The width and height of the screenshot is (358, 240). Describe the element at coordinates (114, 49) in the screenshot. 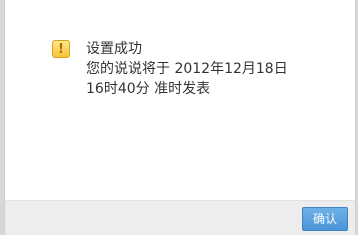

I see `dialog-title: 设置成功` at that location.